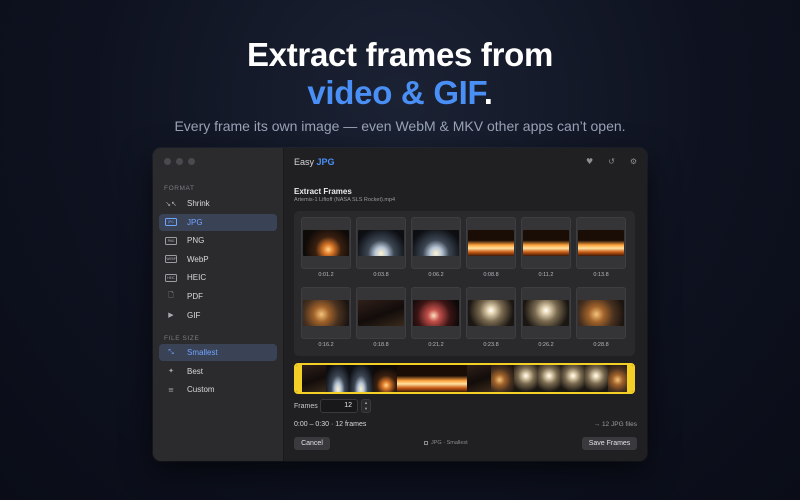 The image size is (800, 500). What do you see at coordinates (182, 338) in the screenshot?
I see `file-size-section-label: FILE SIZE` at bounding box center [182, 338].